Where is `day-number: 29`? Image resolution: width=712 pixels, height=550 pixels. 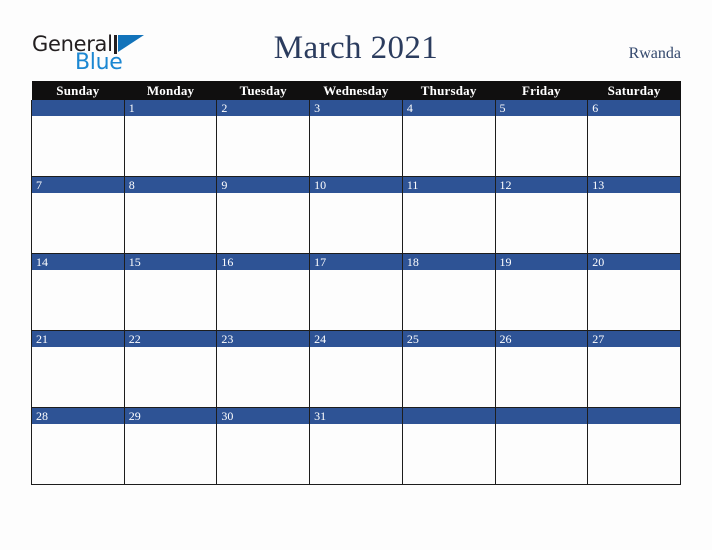 day-number: 29 is located at coordinates (170, 416).